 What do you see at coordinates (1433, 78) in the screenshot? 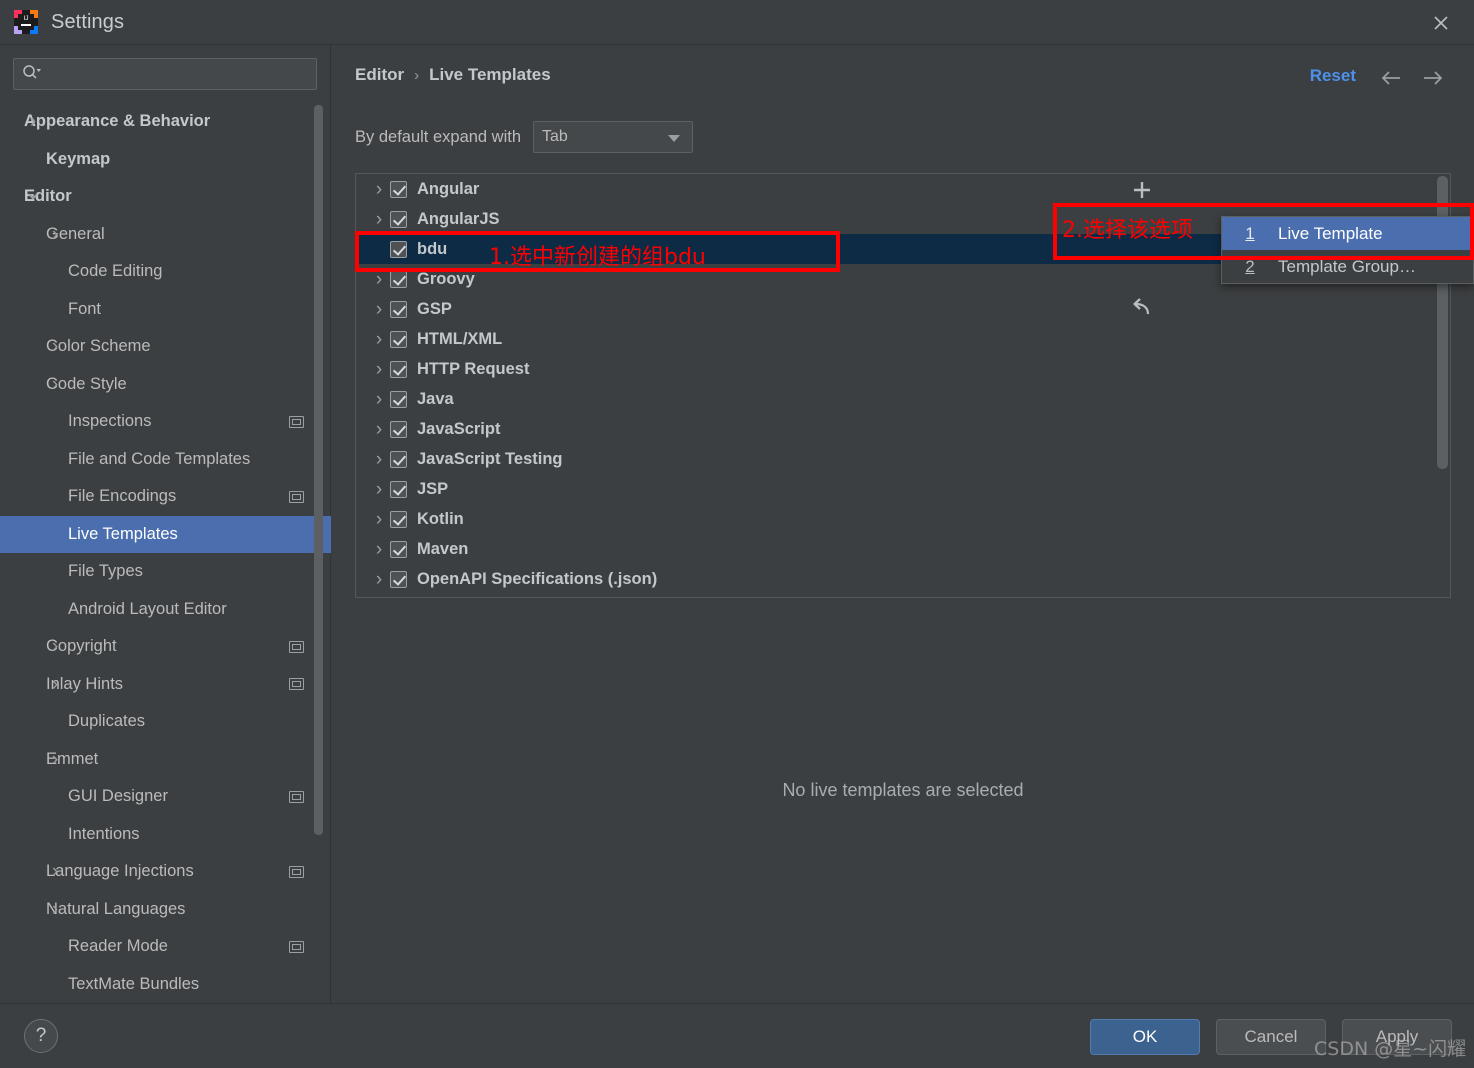
I see `arrow-right-icon` at bounding box center [1433, 78].